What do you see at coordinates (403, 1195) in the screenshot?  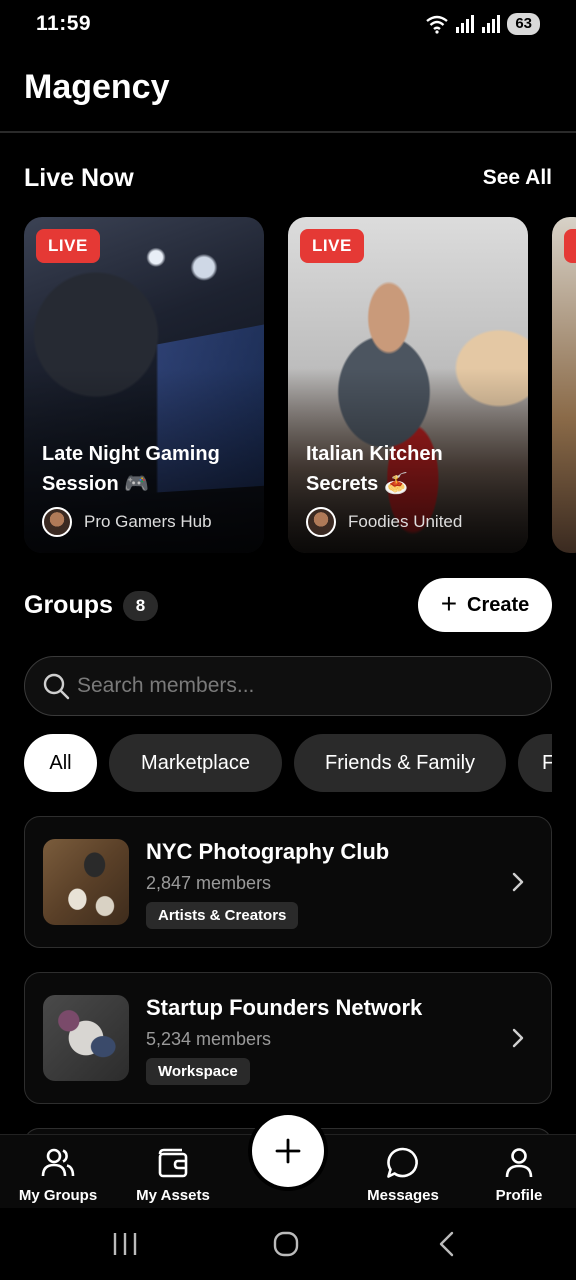 I see `nav-label: Messages` at bounding box center [403, 1195].